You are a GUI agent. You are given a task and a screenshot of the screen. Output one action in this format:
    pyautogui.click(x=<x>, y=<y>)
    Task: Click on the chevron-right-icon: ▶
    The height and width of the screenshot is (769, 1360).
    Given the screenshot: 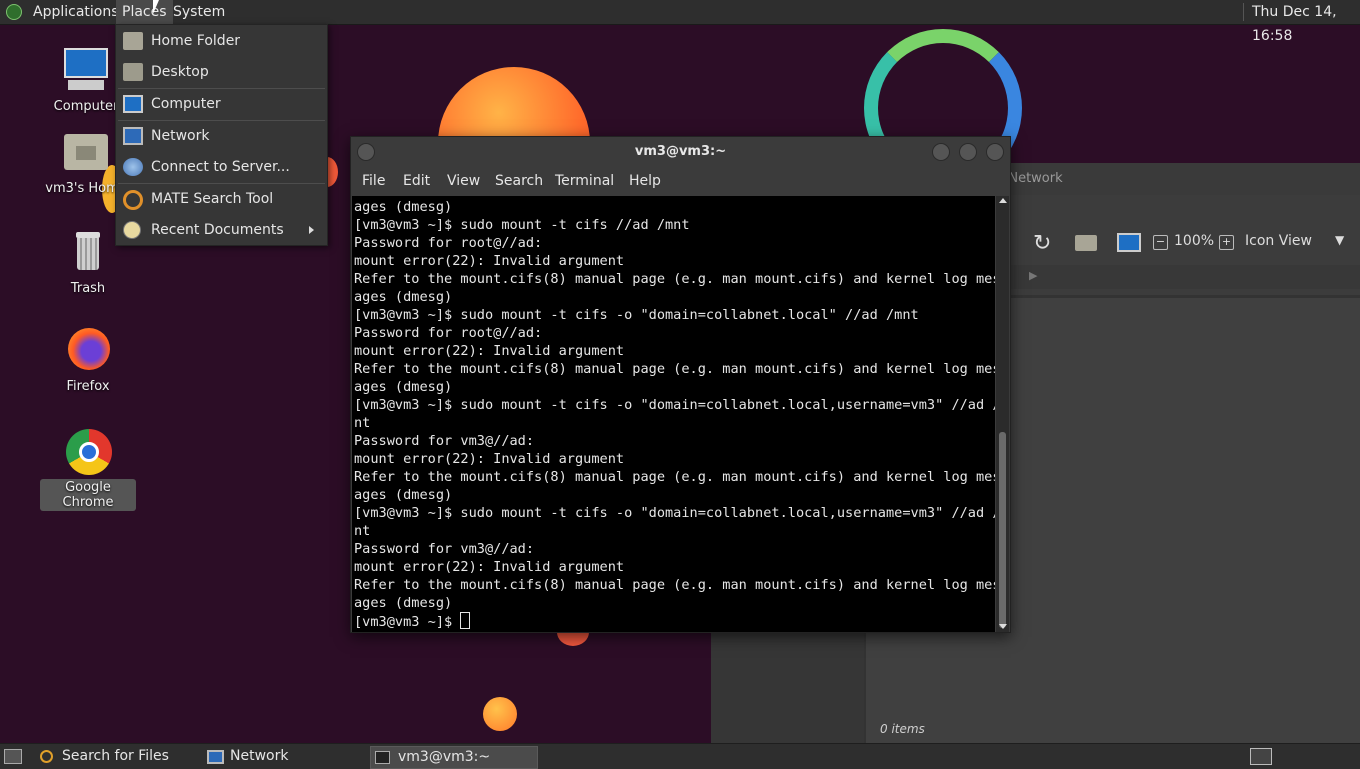 What is the action you would take?
    pyautogui.click(x=1033, y=275)
    